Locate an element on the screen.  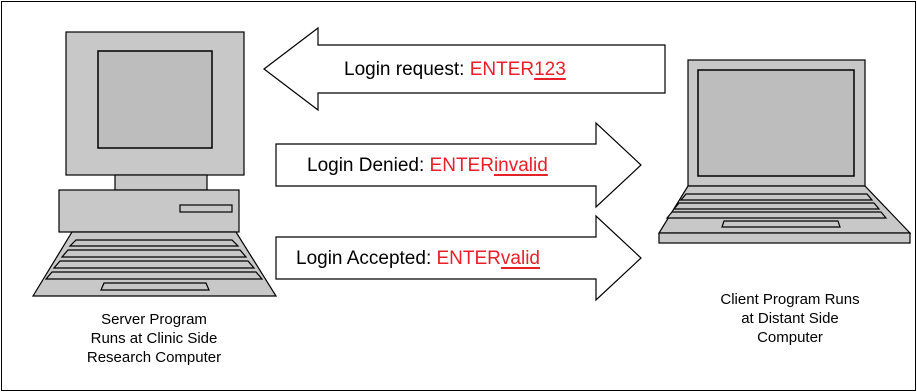
login-request-label: Login request: is located at coordinates (407, 69).